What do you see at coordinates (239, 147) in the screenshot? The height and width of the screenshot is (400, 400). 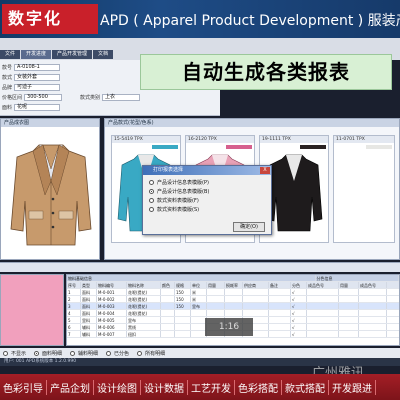 I see `color-swatch` at bounding box center [239, 147].